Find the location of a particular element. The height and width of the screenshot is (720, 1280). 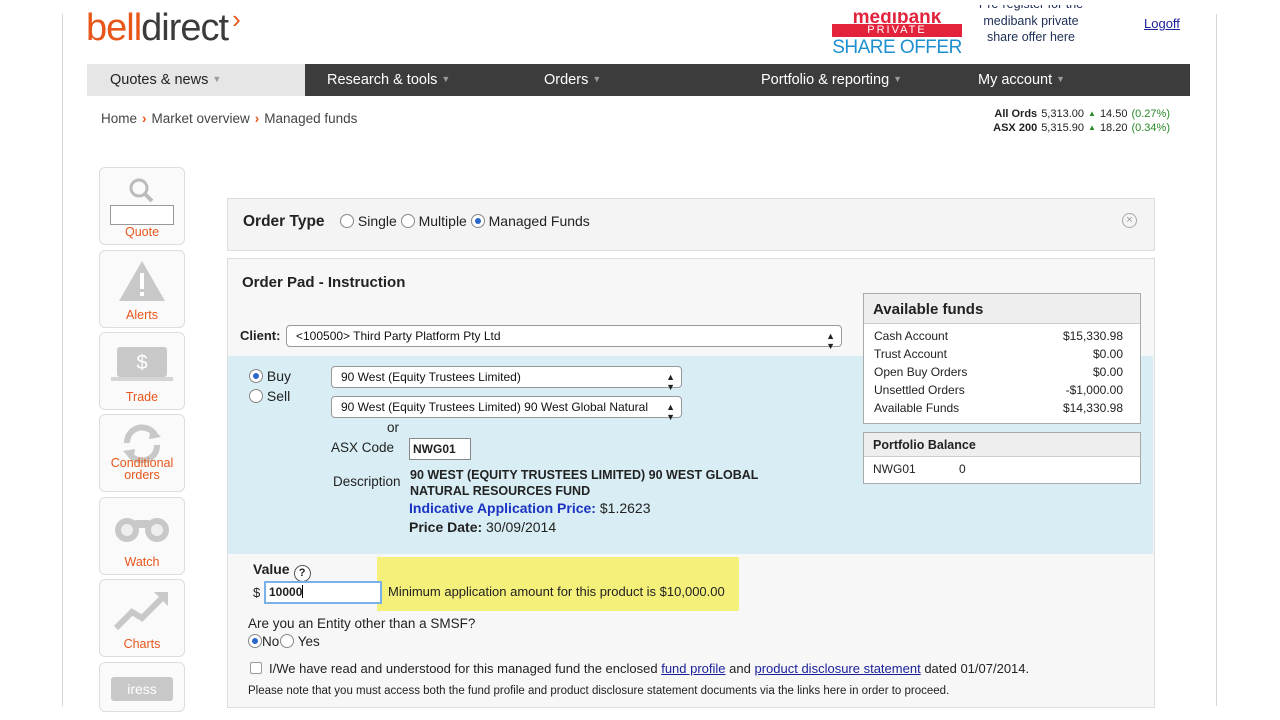

ticker-name: ASX 200 is located at coordinates (1015, 128).